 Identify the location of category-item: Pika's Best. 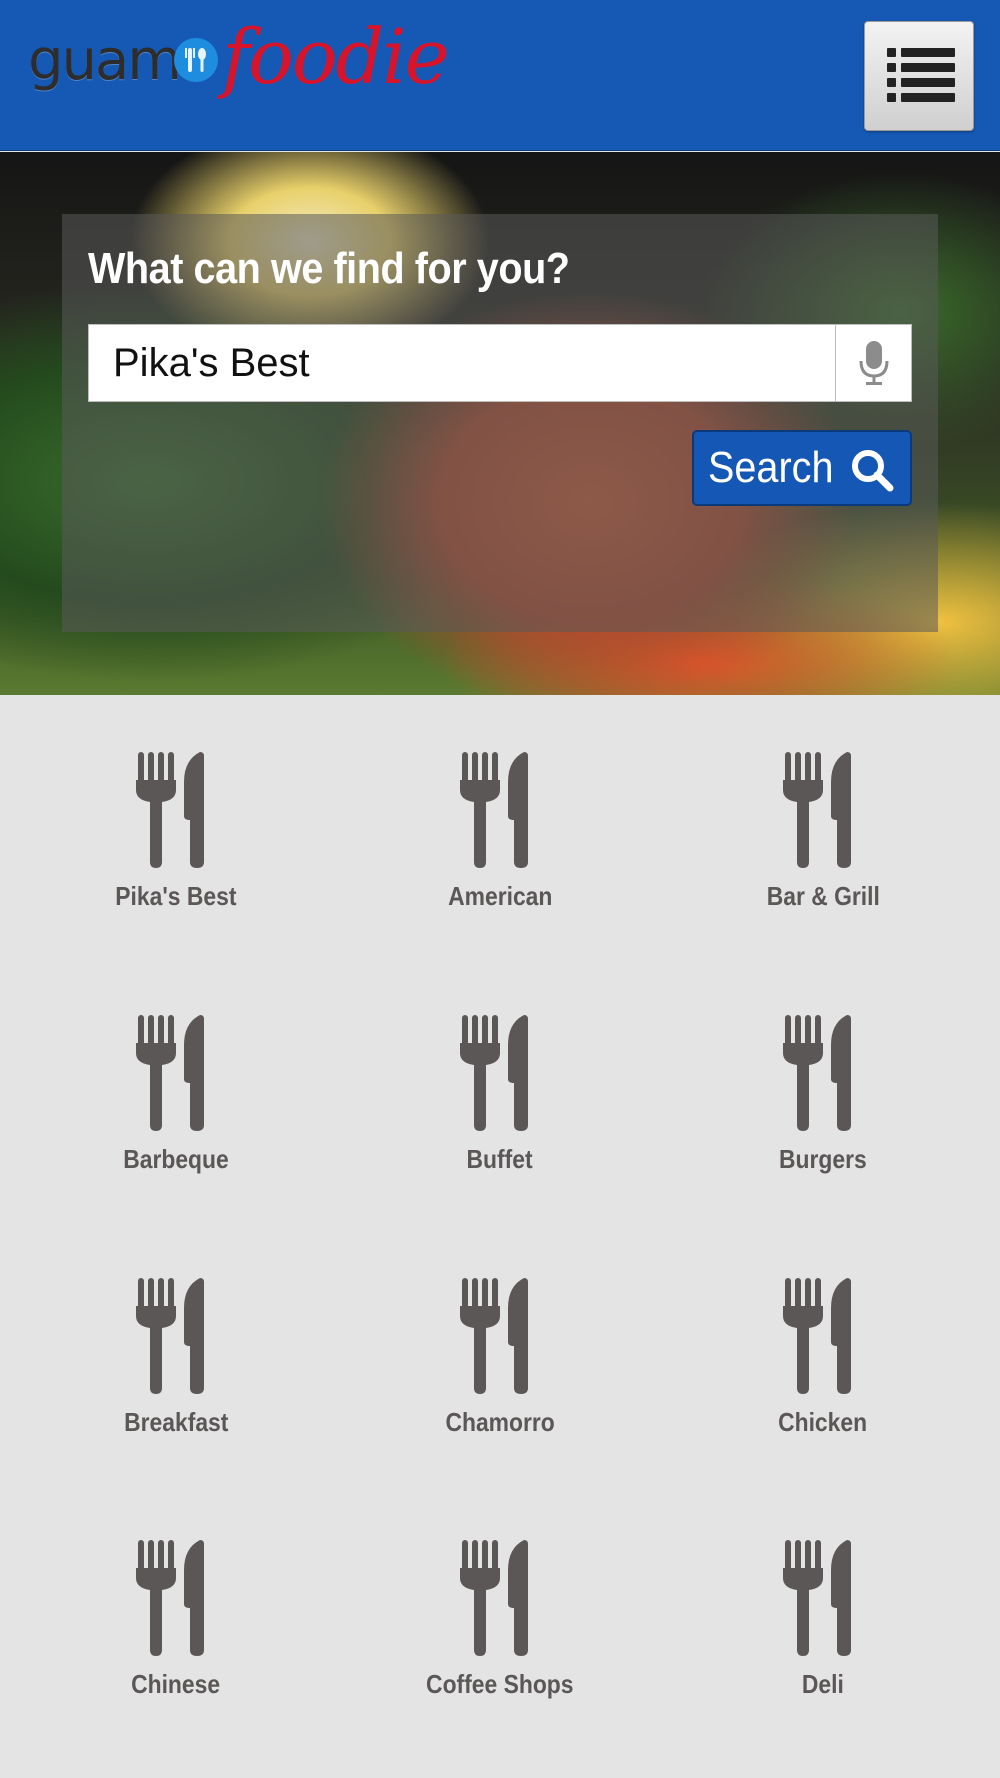
(176, 837).